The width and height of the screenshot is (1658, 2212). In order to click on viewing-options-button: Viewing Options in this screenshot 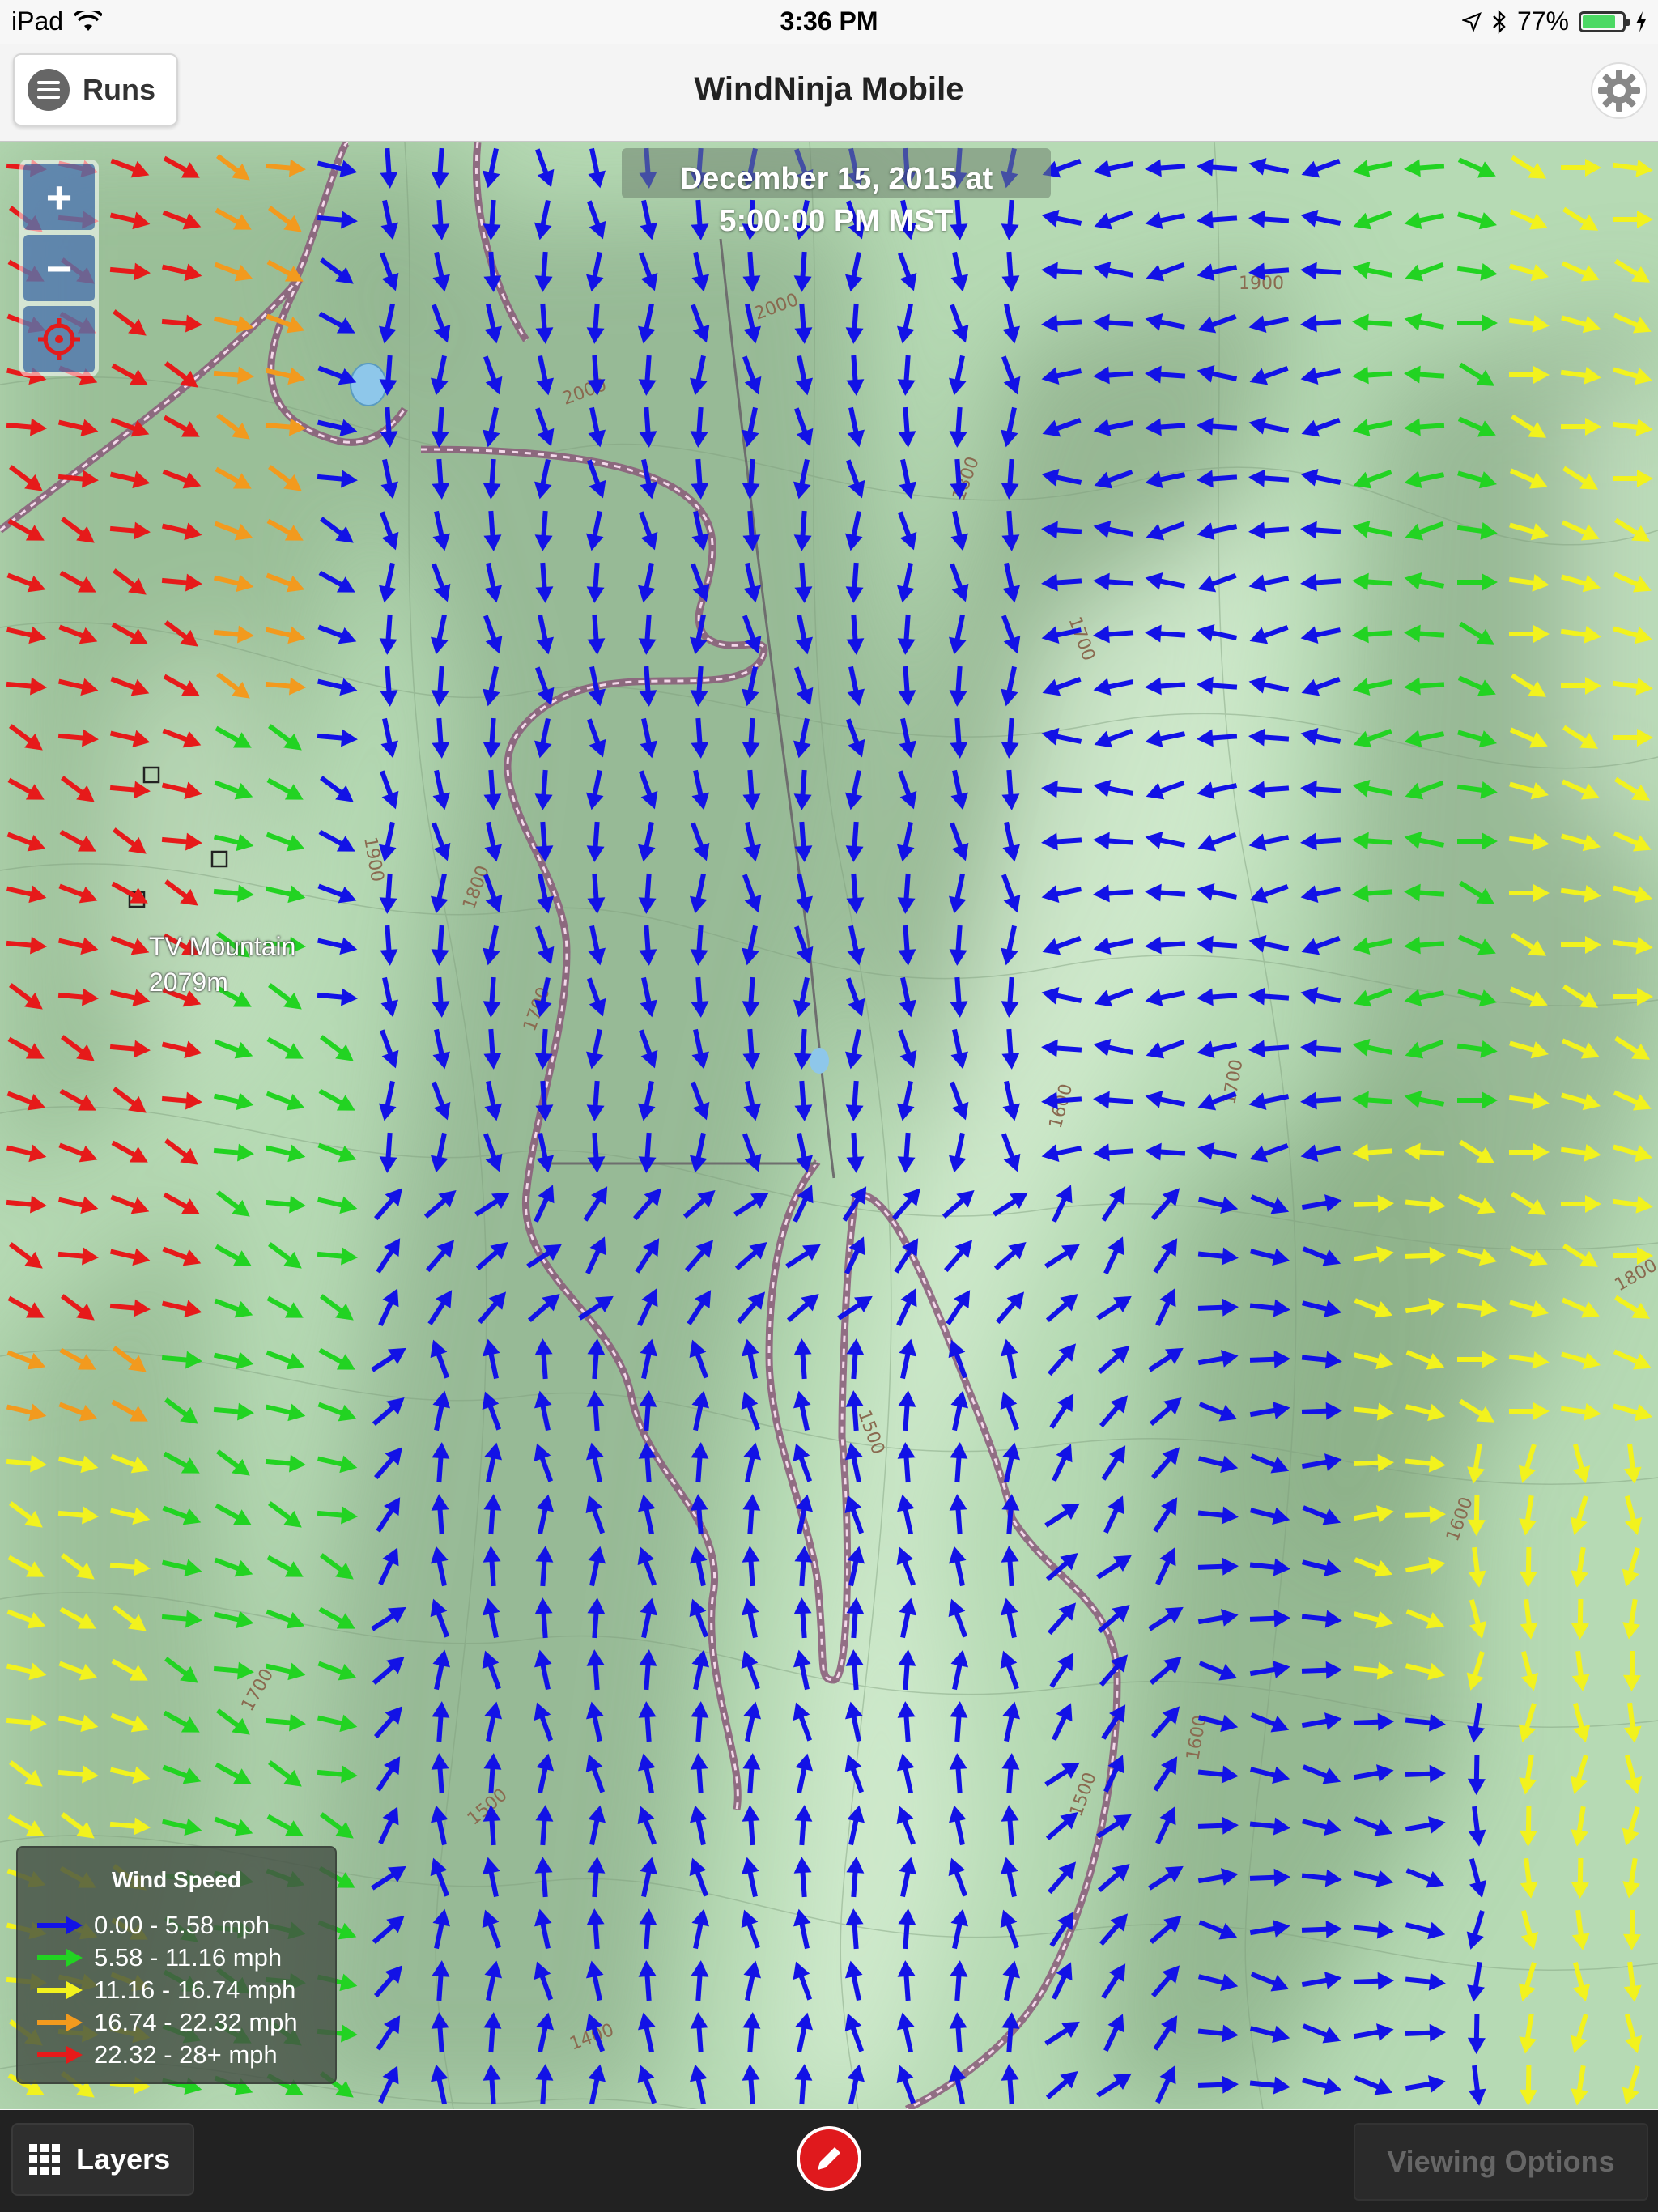, I will do `click(1501, 2162)`.